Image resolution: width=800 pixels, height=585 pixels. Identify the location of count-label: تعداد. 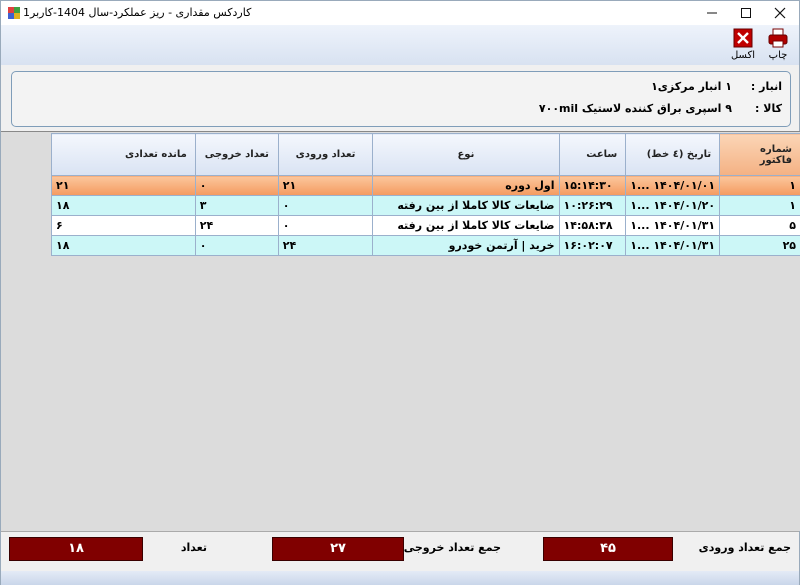
(193, 547).